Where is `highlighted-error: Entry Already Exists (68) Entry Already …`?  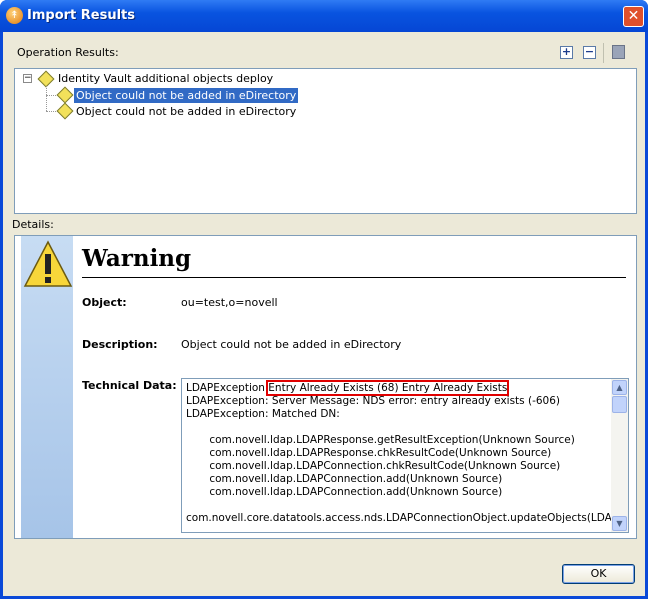 highlighted-error: Entry Already Exists (68) Entry Already … is located at coordinates (388, 388).